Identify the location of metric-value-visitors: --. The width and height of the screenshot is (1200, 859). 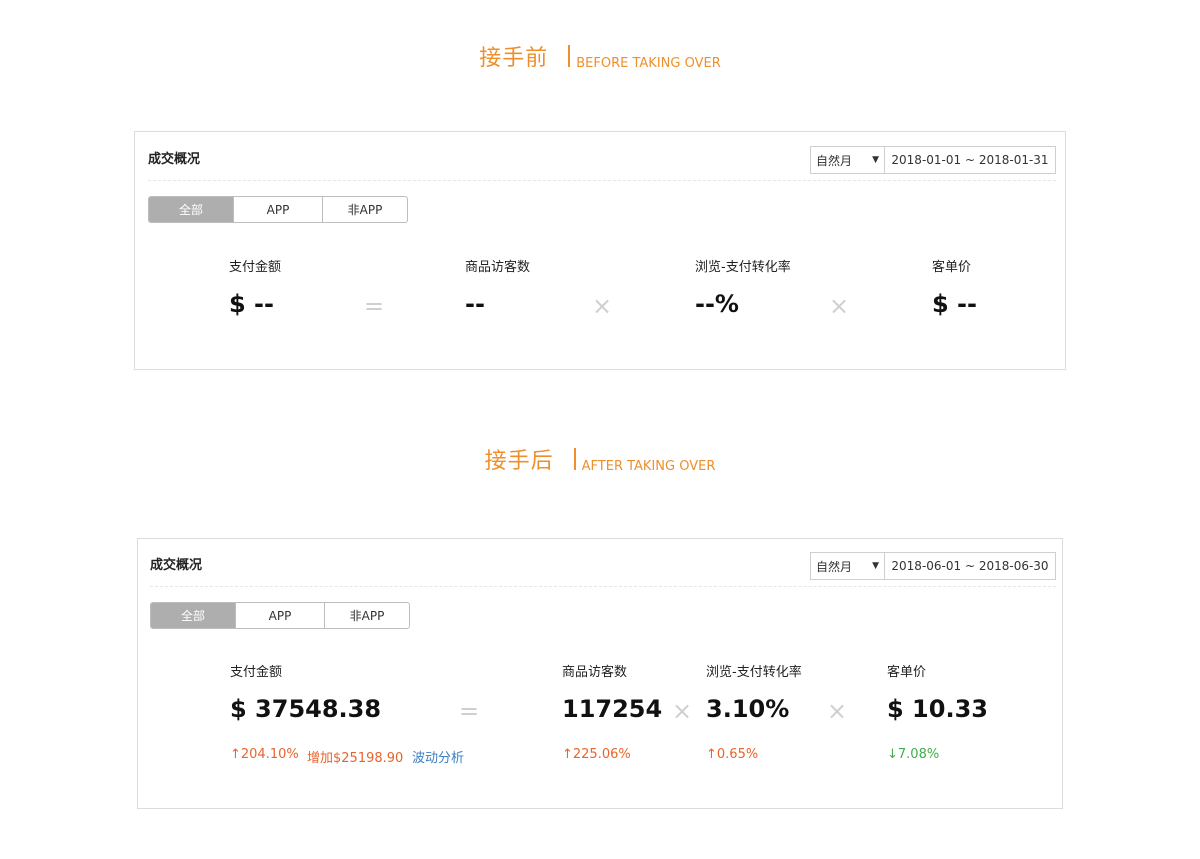
(475, 304).